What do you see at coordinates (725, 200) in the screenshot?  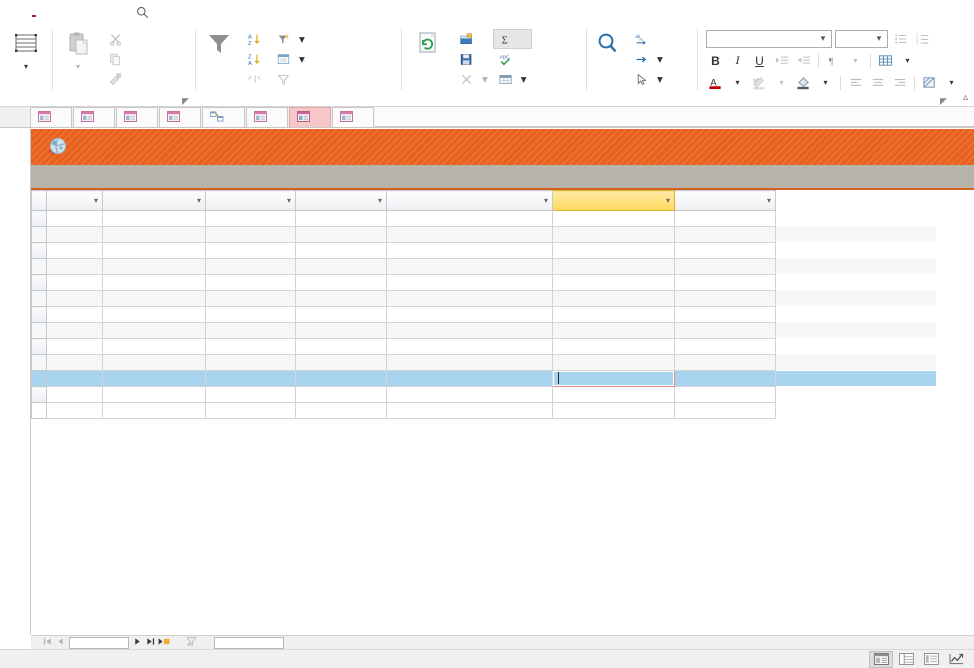 I see `column-header-job-title: ▾` at bounding box center [725, 200].